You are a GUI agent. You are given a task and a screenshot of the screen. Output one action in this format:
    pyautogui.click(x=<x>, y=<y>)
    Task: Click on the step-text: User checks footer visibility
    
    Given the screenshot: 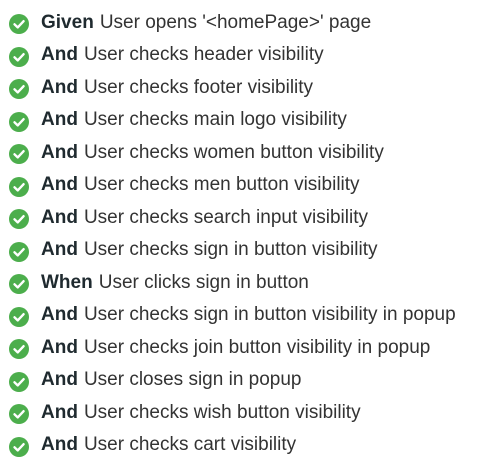 What is the action you would take?
    pyautogui.click(x=198, y=87)
    